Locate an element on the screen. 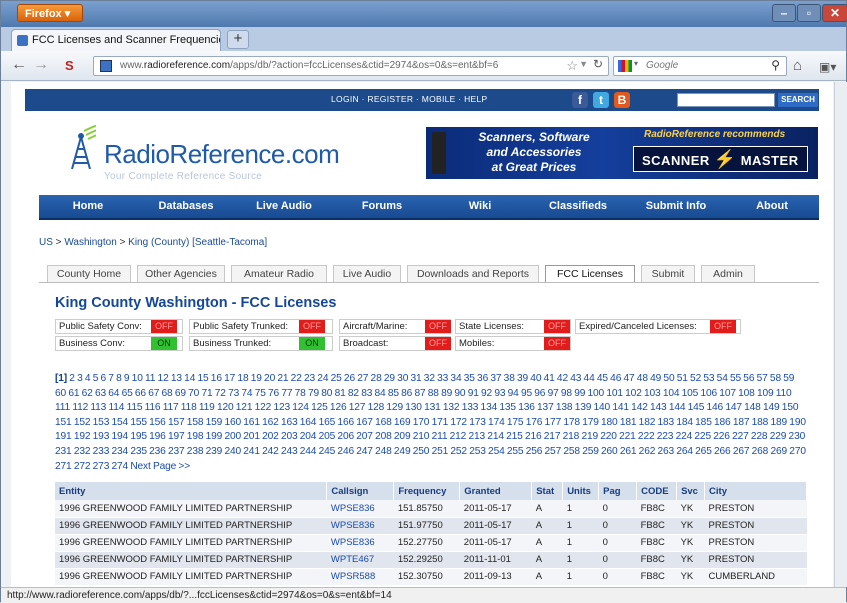 This screenshot has width=847, height=603. page-link: 33 is located at coordinates (443, 378).